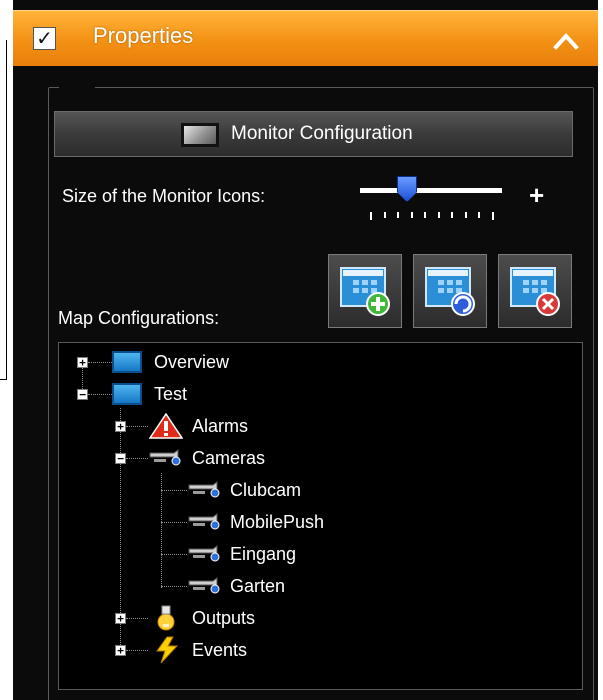  What do you see at coordinates (433, 198) in the screenshot?
I see `monitor-icon-size-slider` at bounding box center [433, 198].